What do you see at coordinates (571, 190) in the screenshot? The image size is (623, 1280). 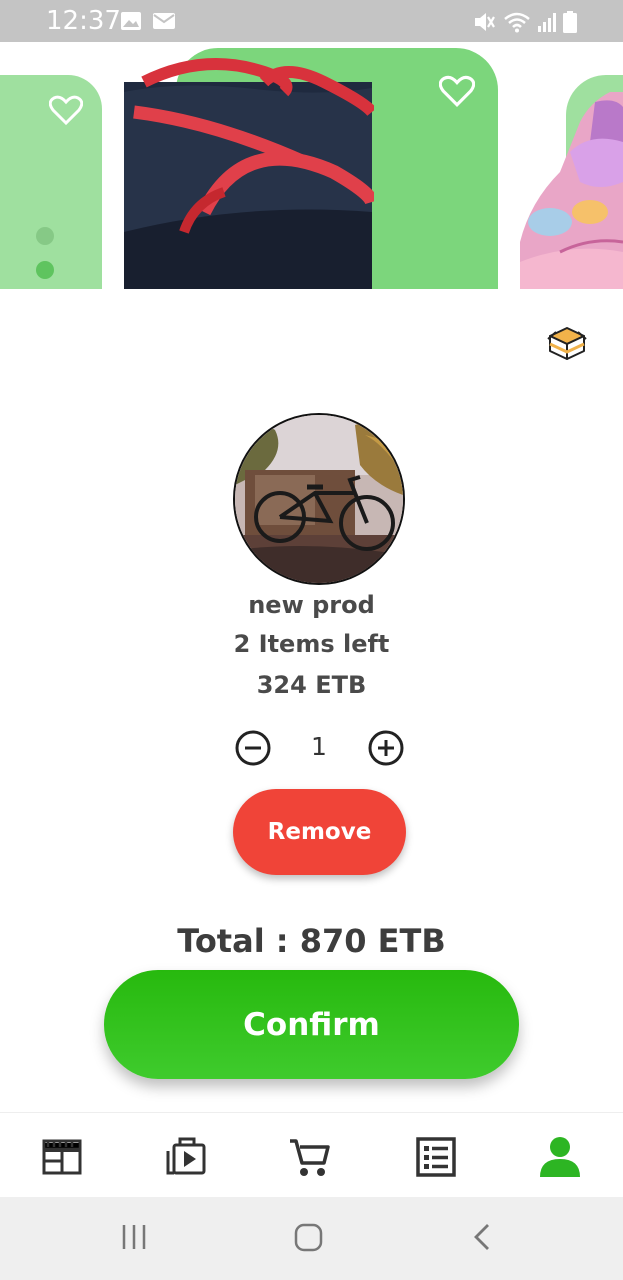 I see `pink-shoe-product-image` at bounding box center [571, 190].